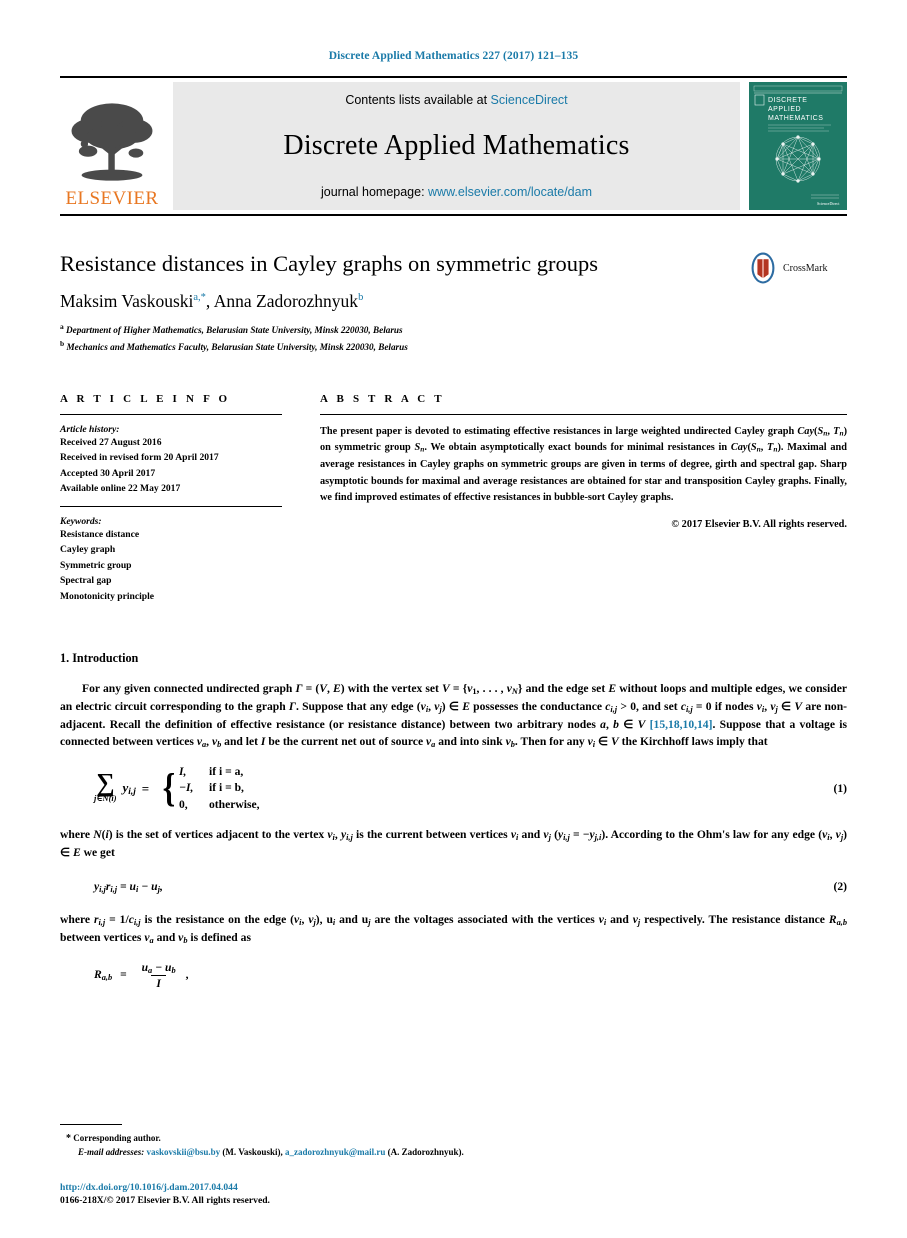 This screenshot has width=907, height=1238. I want to click on equation-1-equals: =, so click(145, 788).